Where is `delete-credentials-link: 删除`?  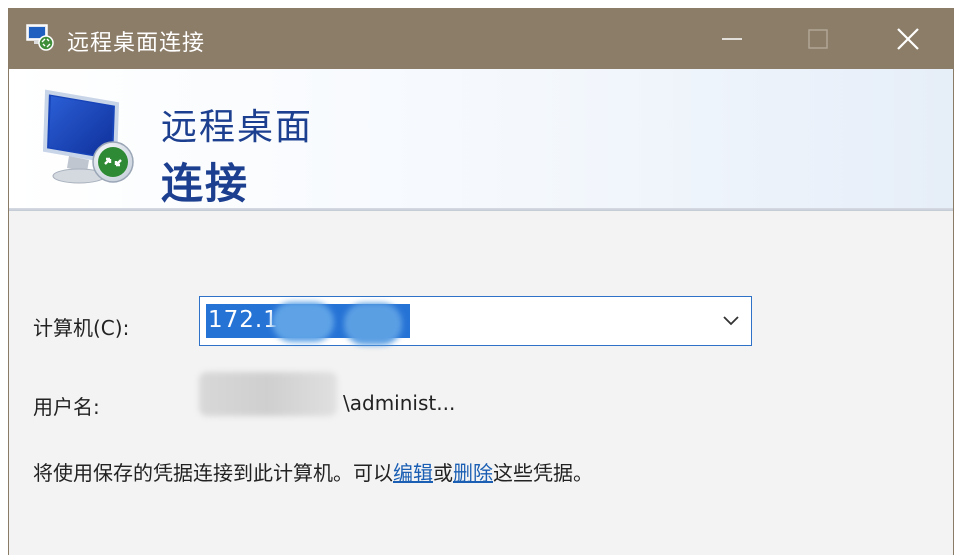
delete-credentials-link: 删除 is located at coordinates (473, 473).